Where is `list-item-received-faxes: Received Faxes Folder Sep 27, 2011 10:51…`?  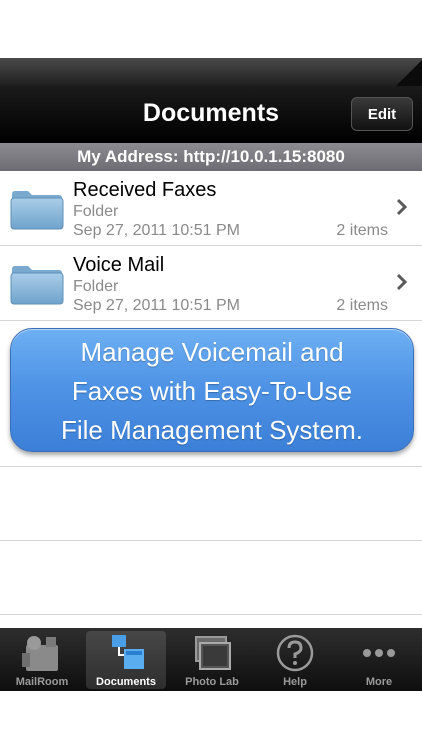 list-item-received-faxes: Received Faxes Folder Sep 27, 2011 10:51… is located at coordinates (211, 208).